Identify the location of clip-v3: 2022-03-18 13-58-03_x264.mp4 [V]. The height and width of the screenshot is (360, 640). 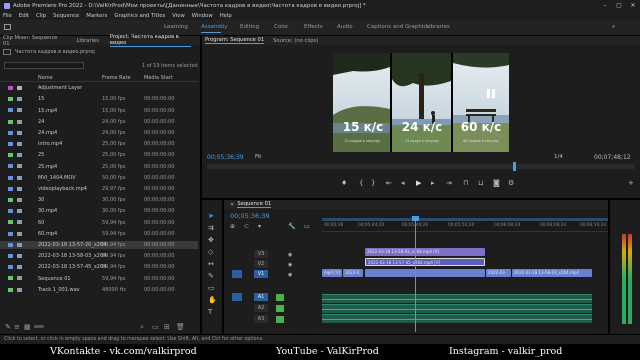
(425, 252).